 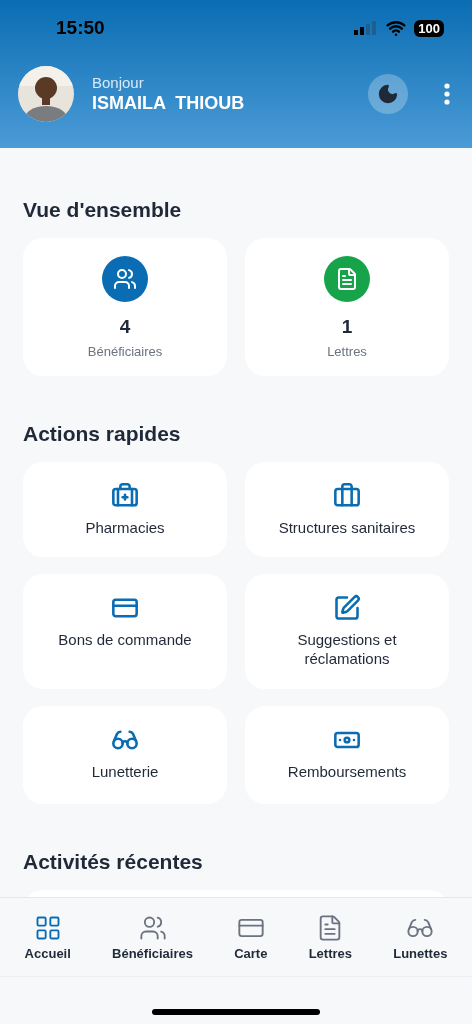 What do you see at coordinates (152, 937) in the screenshot?
I see `nav-tab: Bénéficiaires` at bounding box center [152, 937].